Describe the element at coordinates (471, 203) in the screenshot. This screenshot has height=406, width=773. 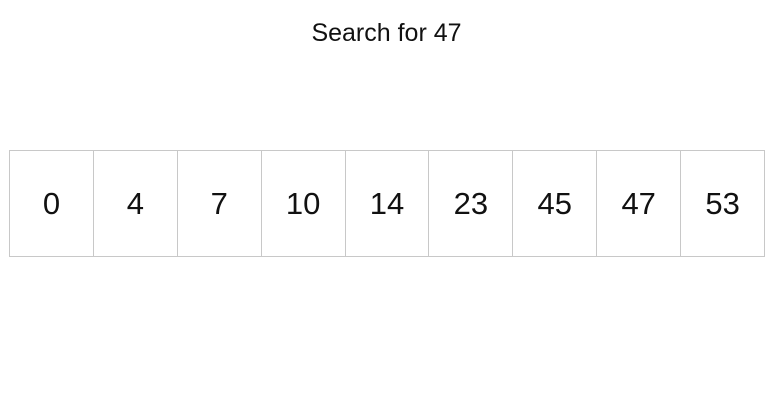
I see `array-cell: 23` at that location.